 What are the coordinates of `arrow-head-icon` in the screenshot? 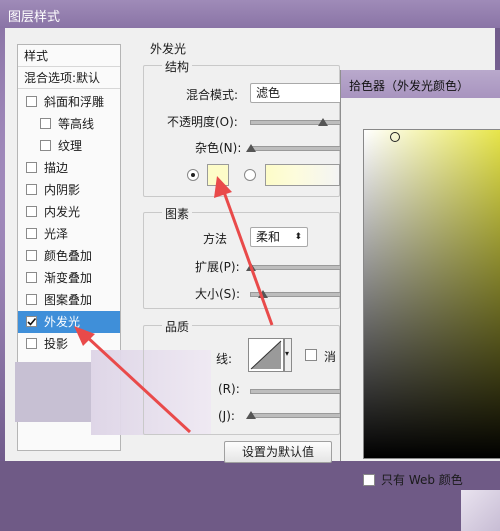 It's located at (223, 187).